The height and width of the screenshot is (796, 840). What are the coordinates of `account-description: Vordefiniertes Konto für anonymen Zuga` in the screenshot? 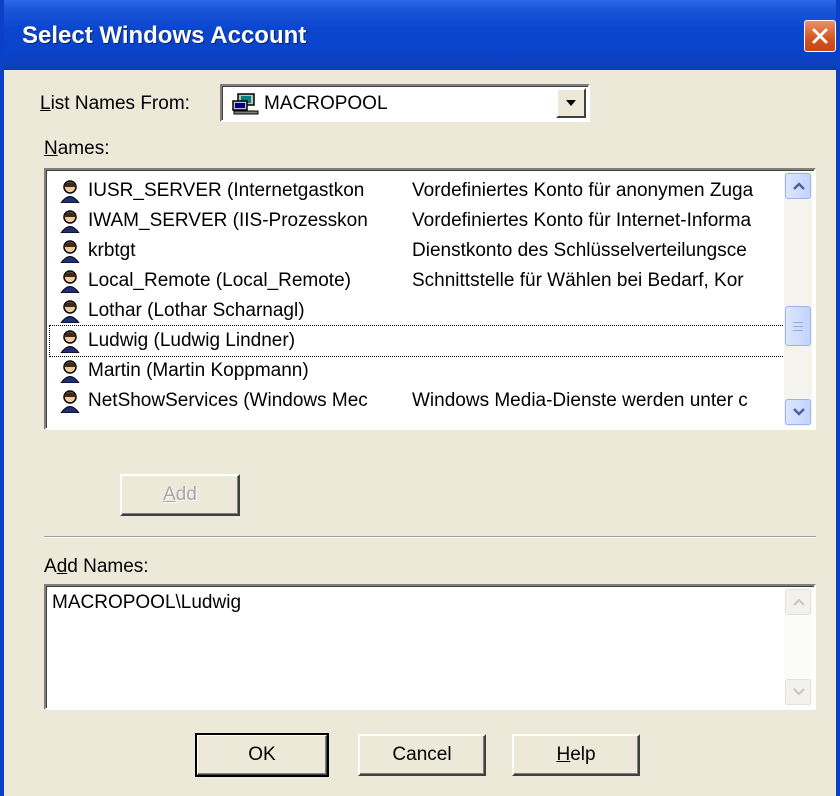 It's located at (583, 190).